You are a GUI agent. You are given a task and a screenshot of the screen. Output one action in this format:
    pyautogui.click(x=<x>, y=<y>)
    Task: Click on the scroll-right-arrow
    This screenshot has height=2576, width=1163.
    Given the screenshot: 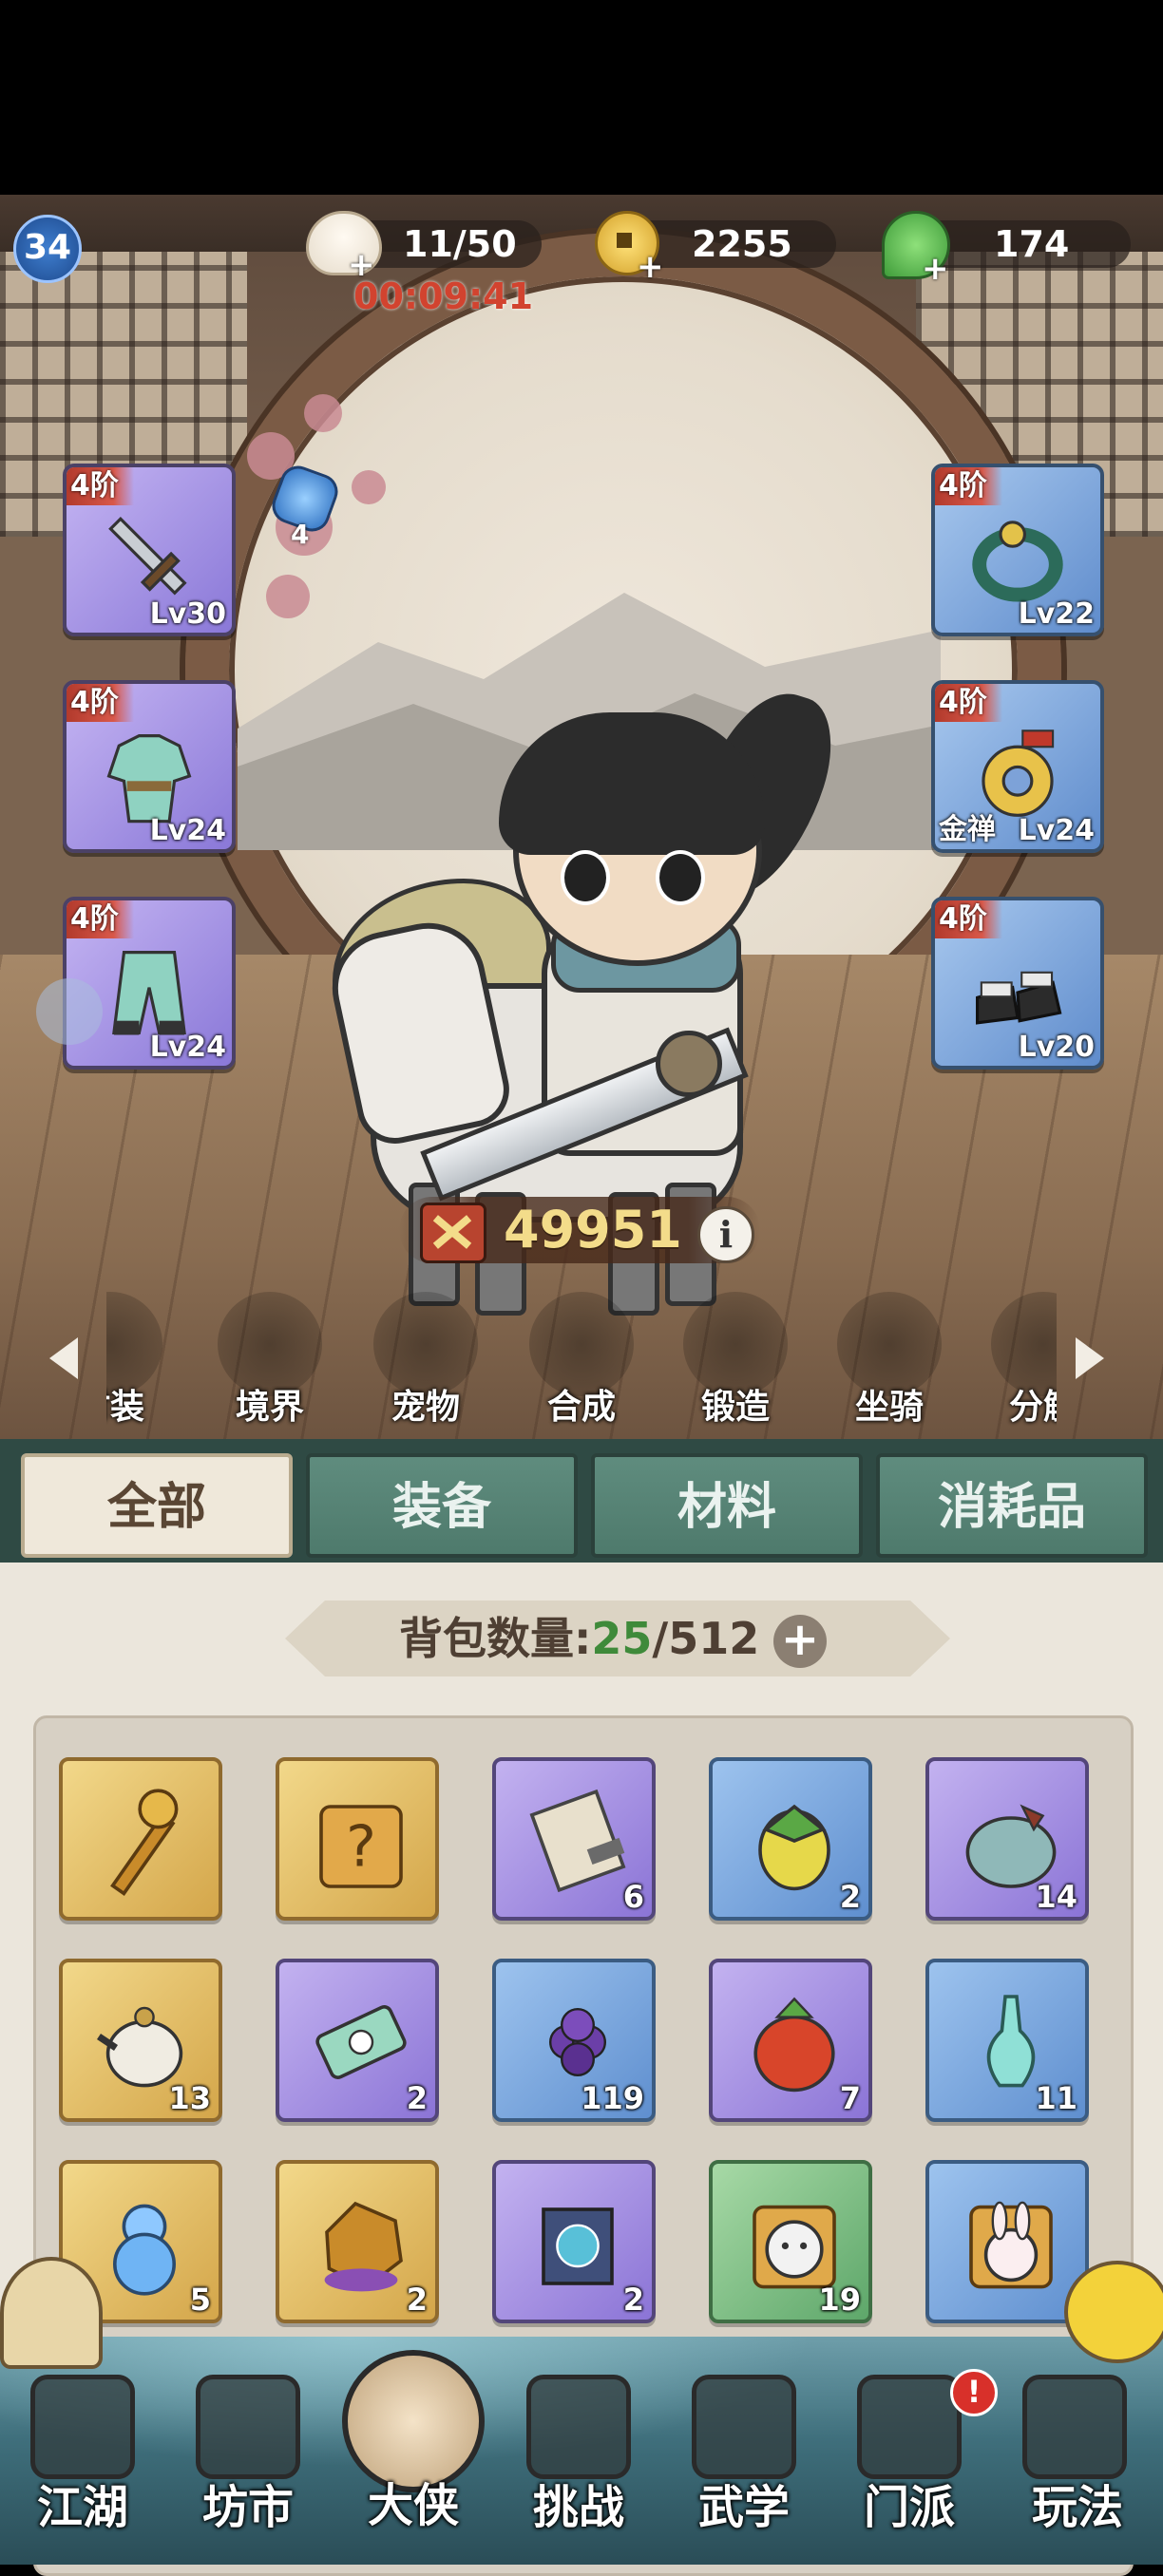 What is the action you would take?
    pyautogui.click(x=1090, y=1358)
    